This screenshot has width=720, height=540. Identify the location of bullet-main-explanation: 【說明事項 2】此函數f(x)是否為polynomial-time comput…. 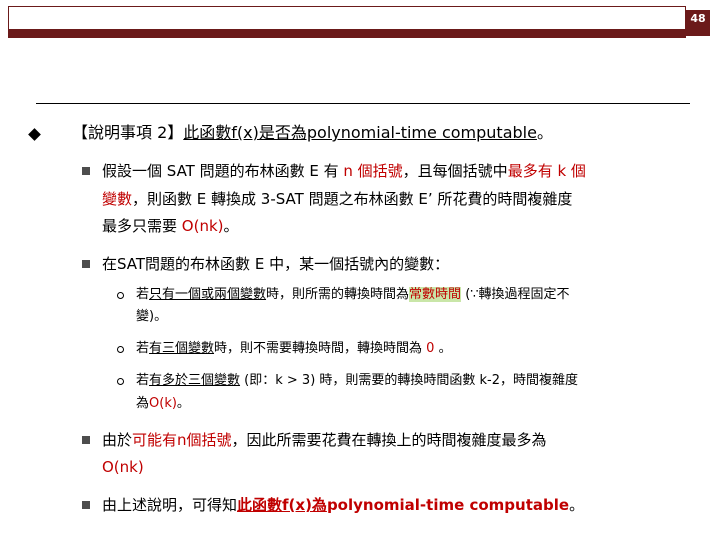
(312, 133).